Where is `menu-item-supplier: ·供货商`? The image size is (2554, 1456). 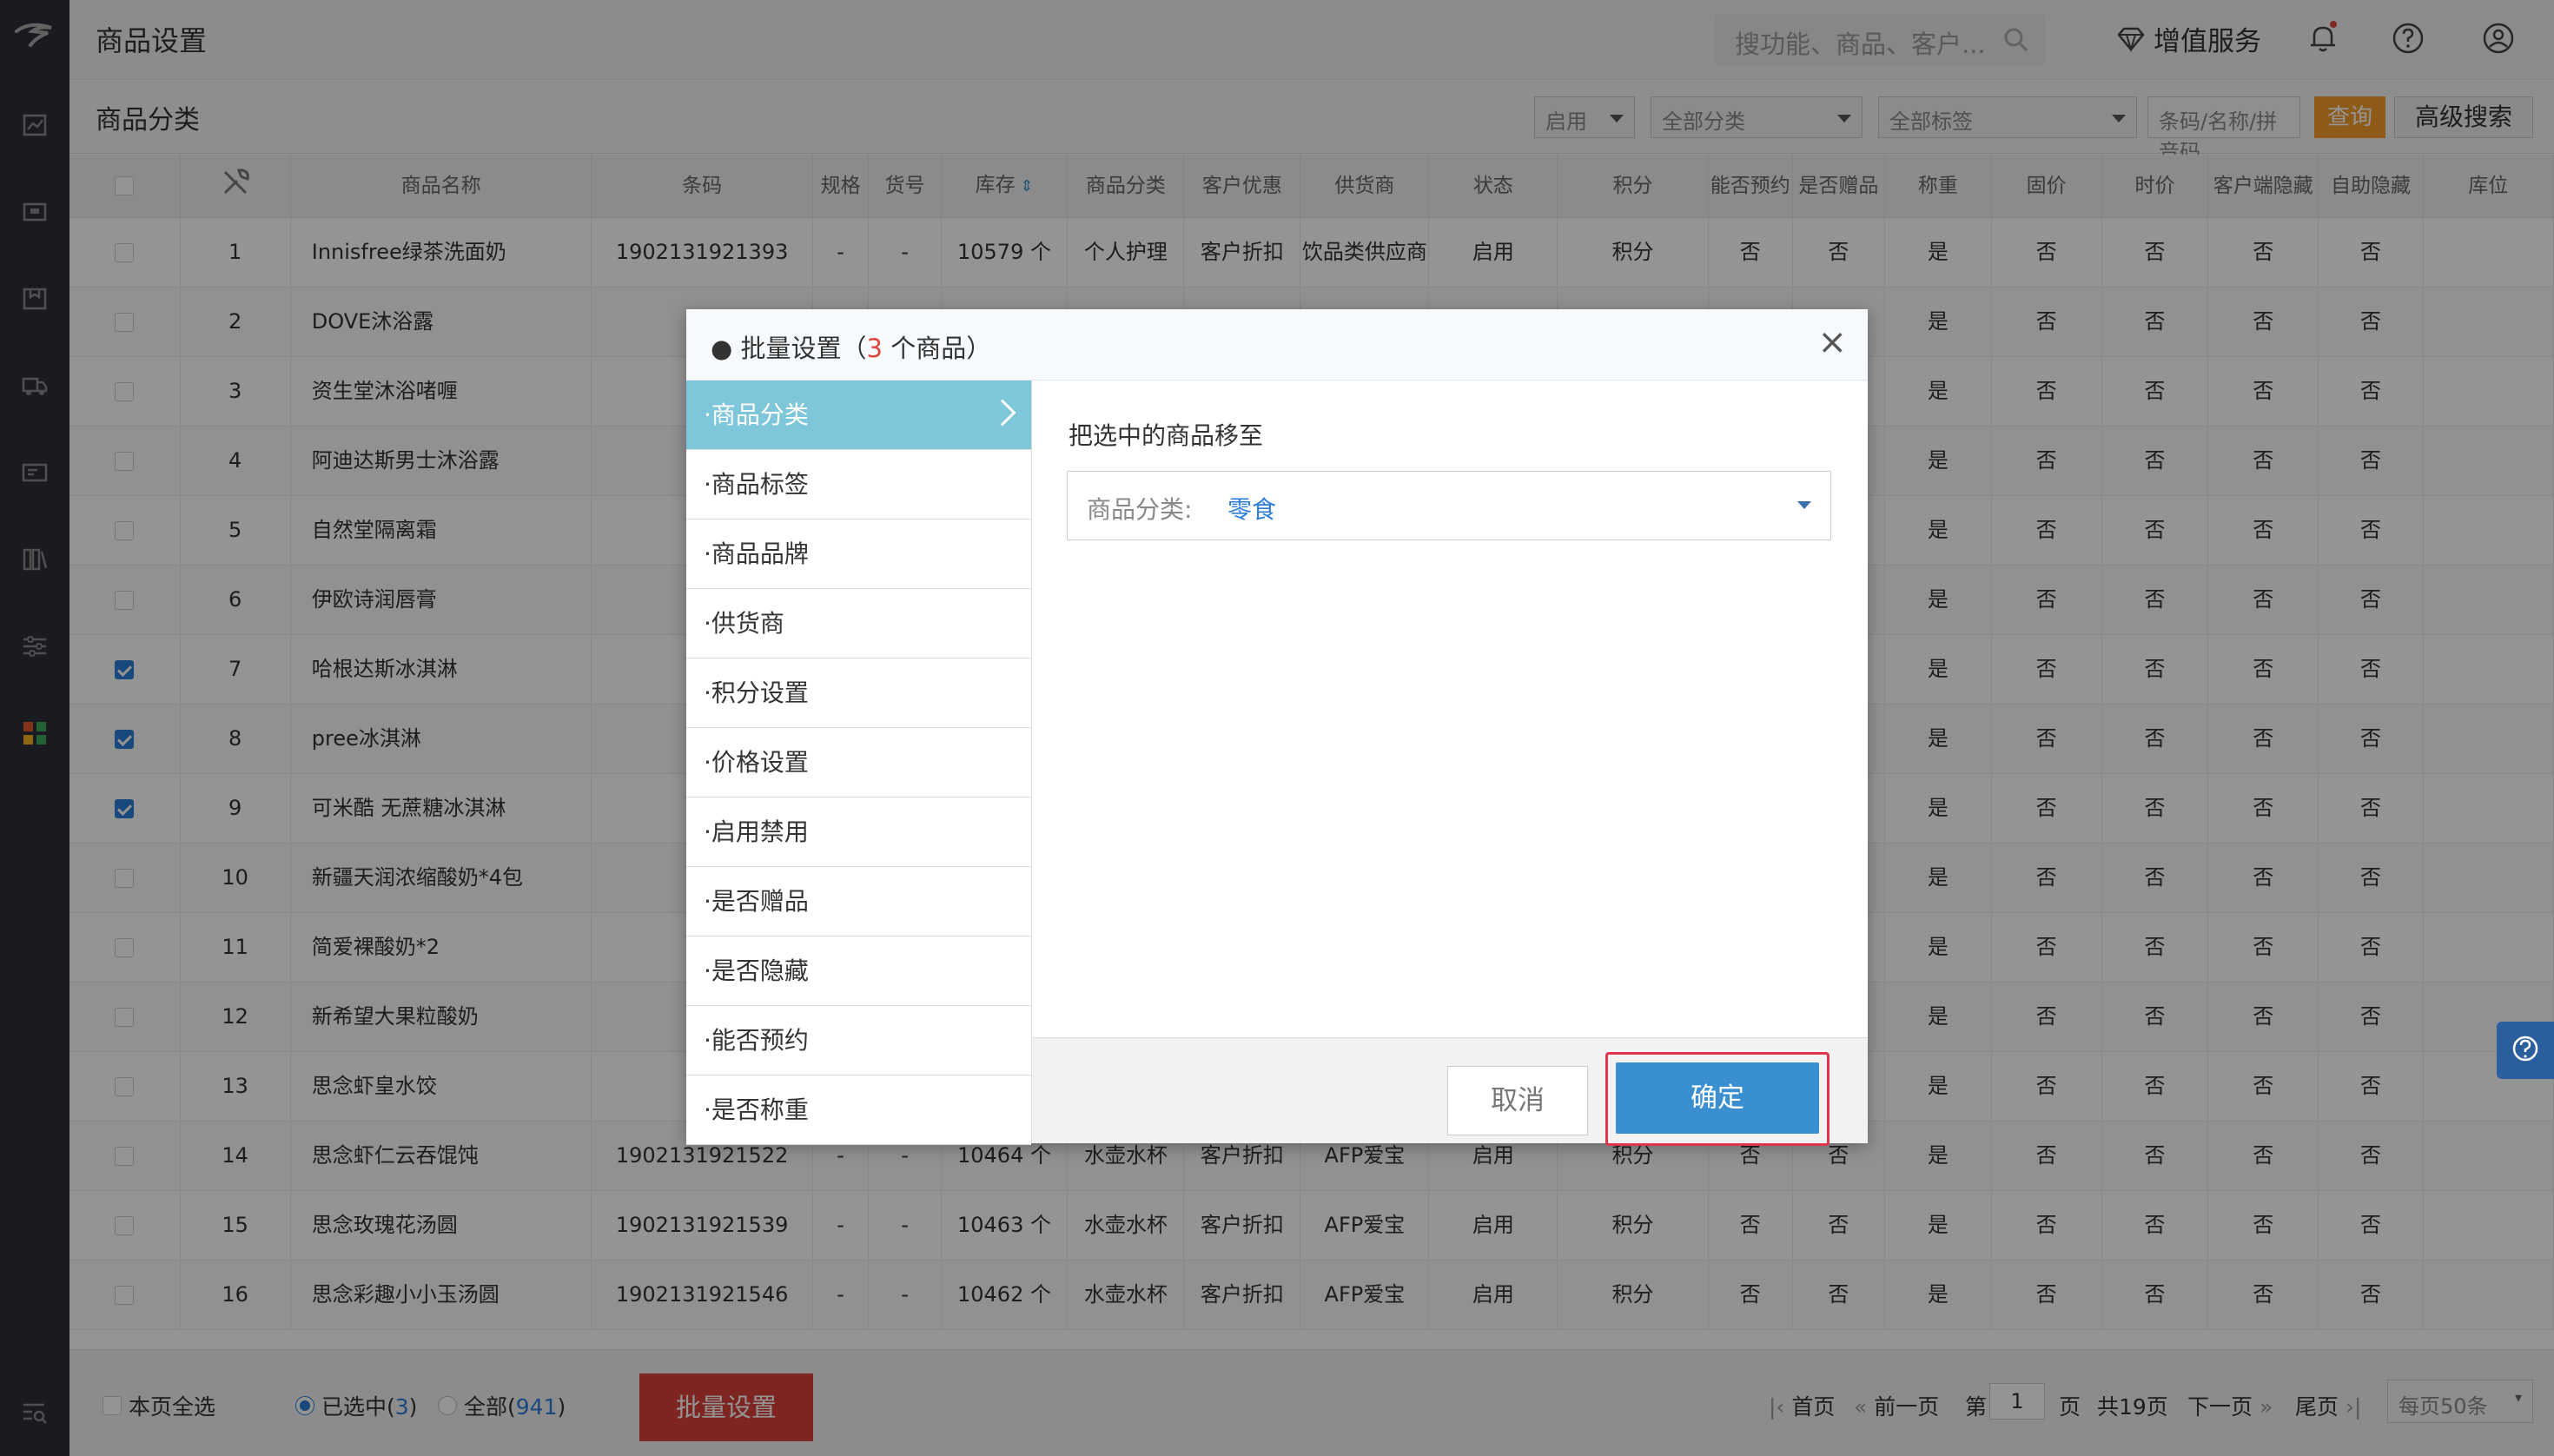
menu-item-supplier: ·供货商 is located at coordinates (859, 624).